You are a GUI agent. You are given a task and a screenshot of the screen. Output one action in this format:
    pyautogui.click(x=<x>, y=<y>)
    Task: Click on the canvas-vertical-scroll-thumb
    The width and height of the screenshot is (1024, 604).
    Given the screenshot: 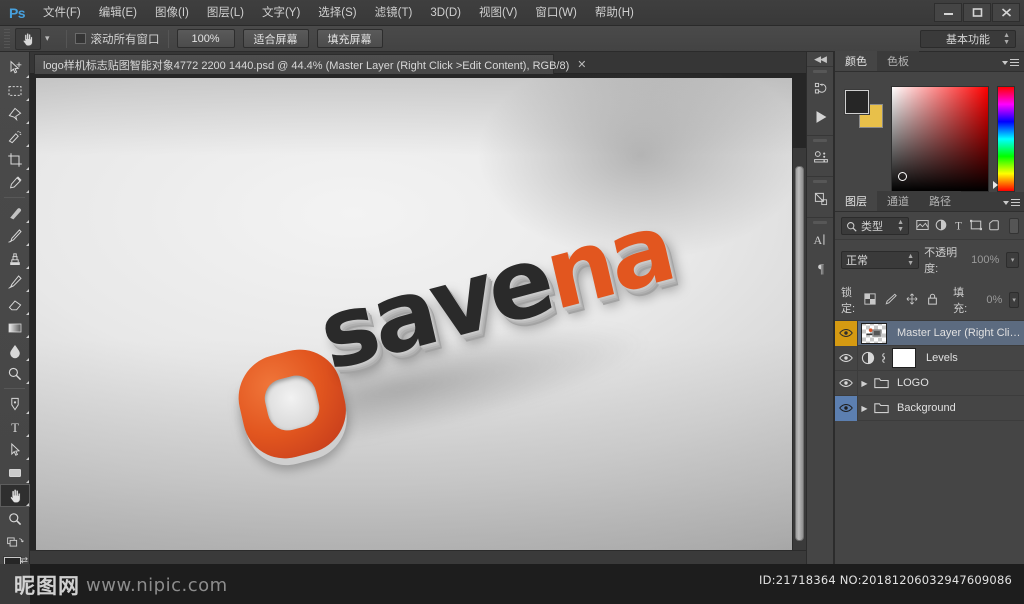 What is the action you would take?
    pyautogui.click(x=799, y=353)
    